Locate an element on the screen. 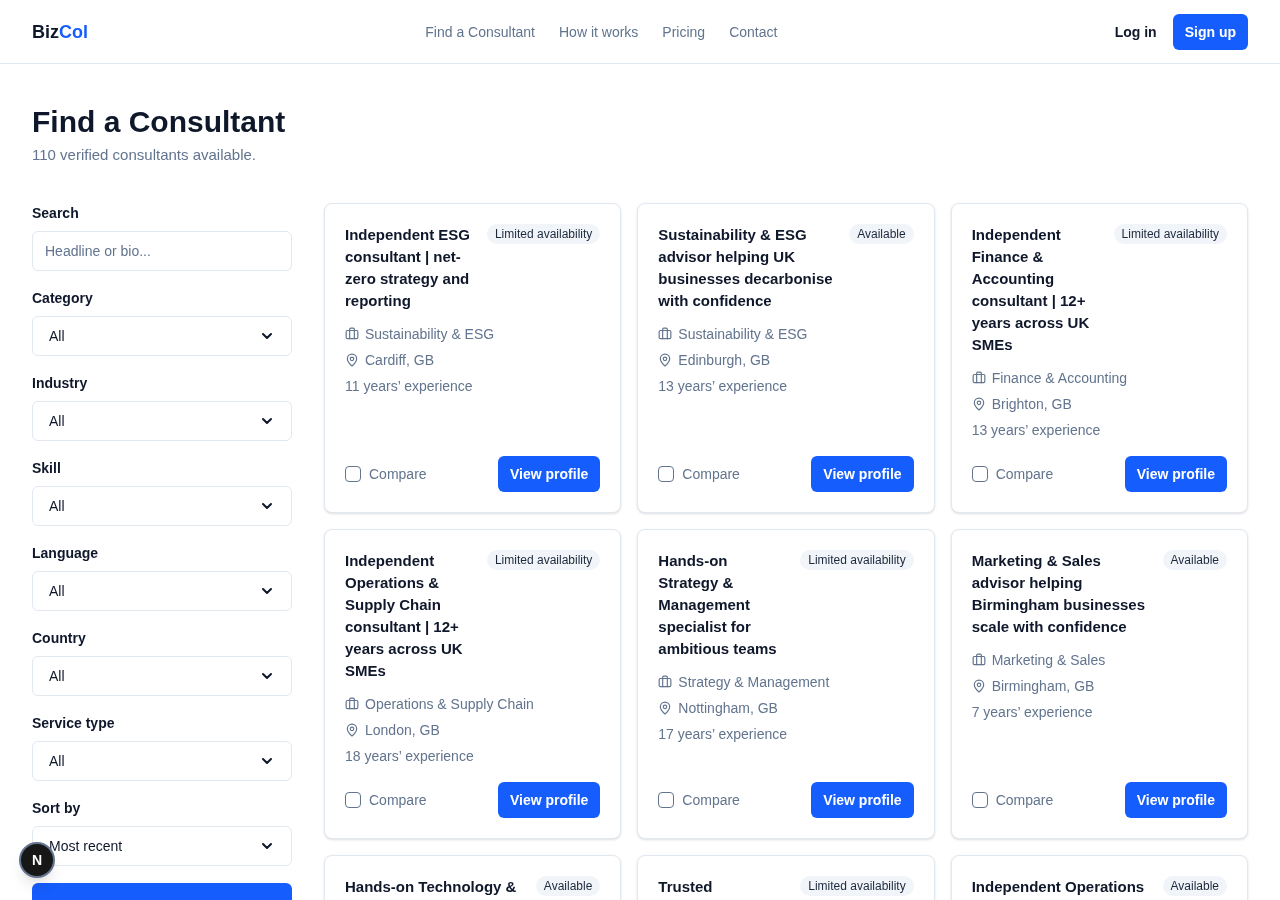 This screenshot has height=900, width=1280. card-title: Independent ESG consultant | net-zero strategy and reporting is located at coordinates (408, 267).